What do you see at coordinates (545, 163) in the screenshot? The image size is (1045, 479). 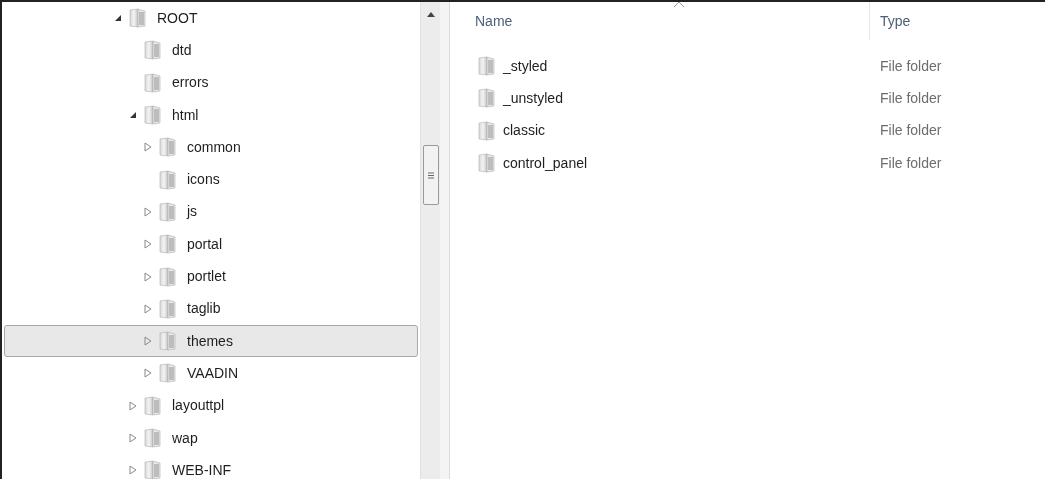 I see `folder-name: control_panel` at bounding box center [545, 163].